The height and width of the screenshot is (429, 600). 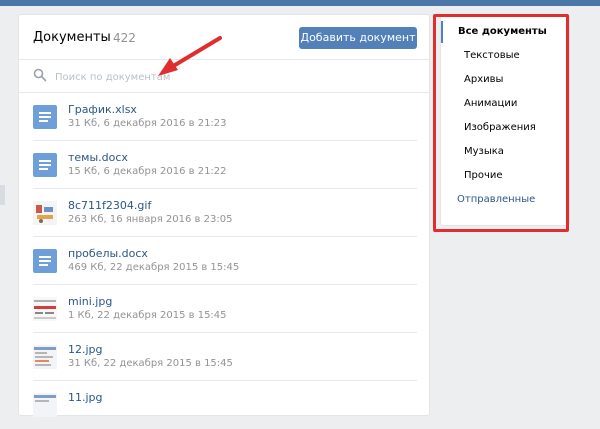 What do you see at coordinates (2, 195) in the screenshot?
I see `left-sidebar-edge` at bounding box center [2, 195].